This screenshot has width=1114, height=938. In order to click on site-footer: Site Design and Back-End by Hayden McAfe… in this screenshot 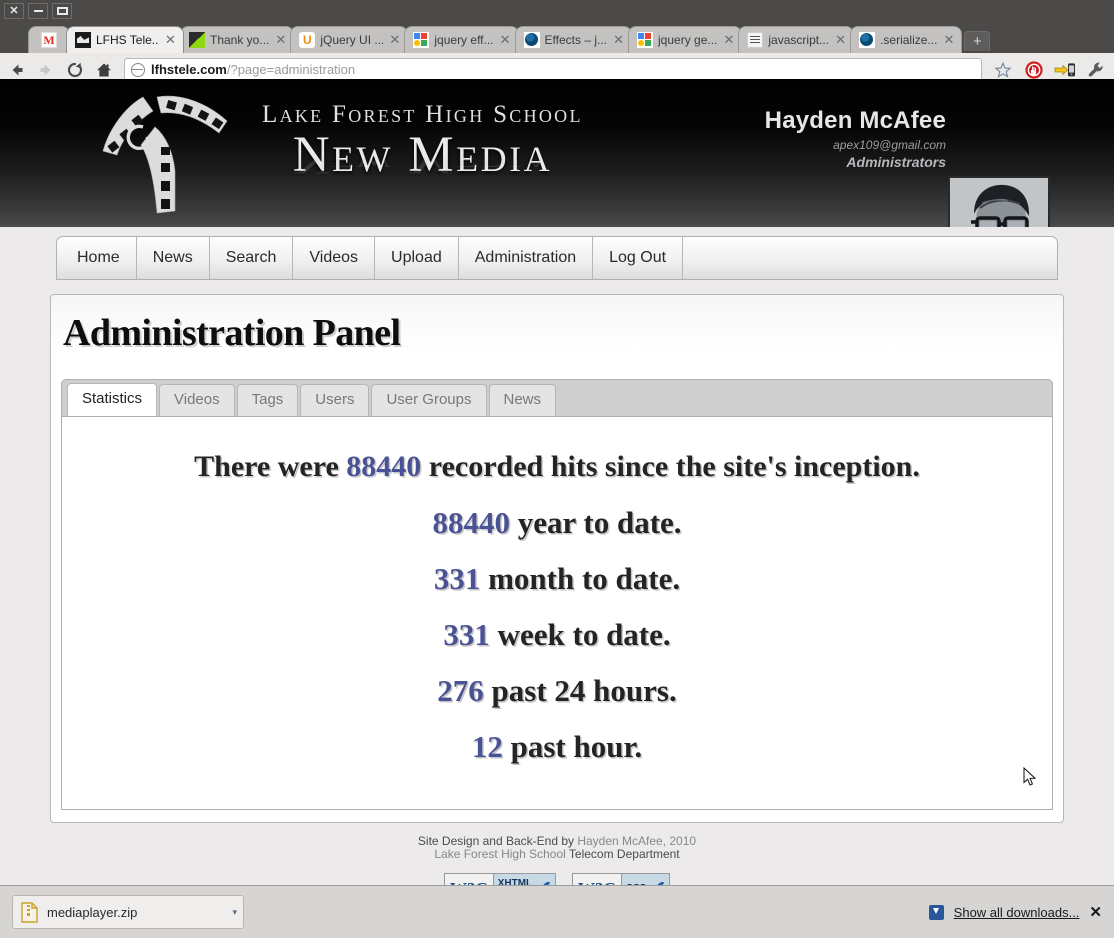, I will do `click(557, 860)`.